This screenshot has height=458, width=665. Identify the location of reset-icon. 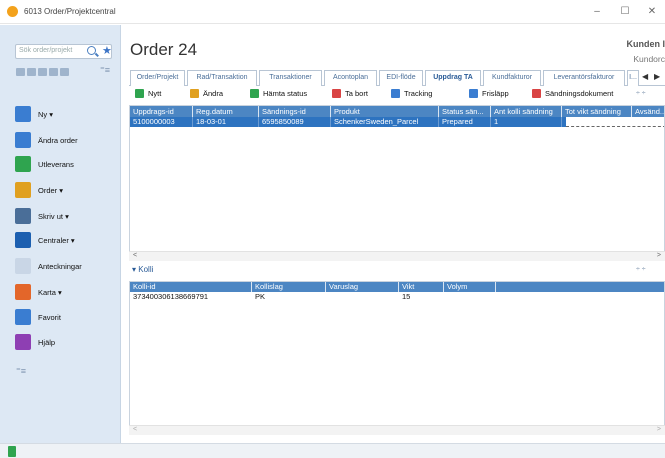
(64, 72).